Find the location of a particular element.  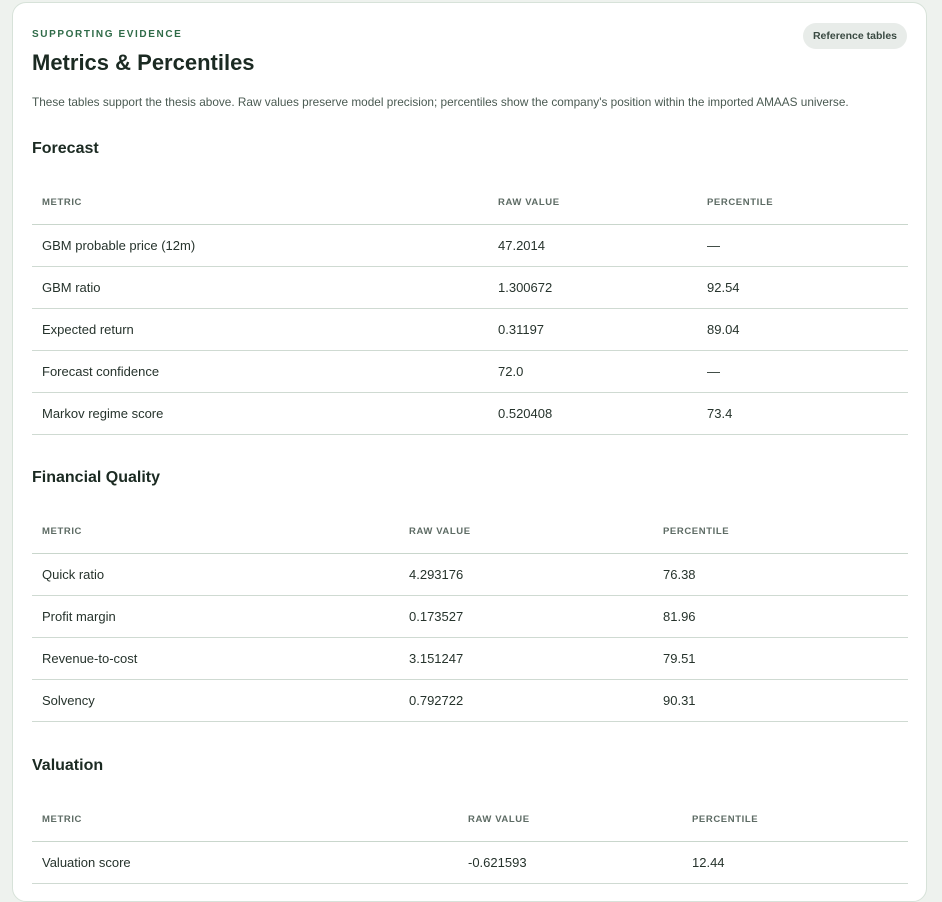

table-row: GBM ratio 1.300672 92.54 is located at coordinates (470, 287).